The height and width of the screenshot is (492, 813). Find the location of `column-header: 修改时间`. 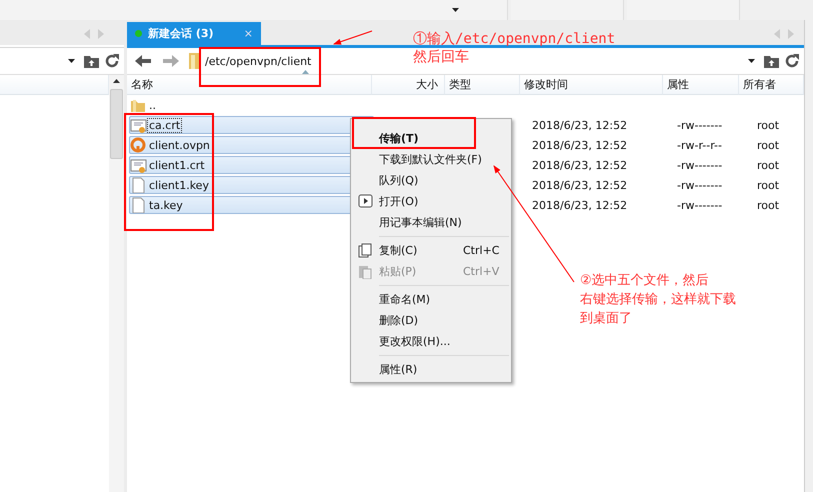

column-header: 修改时间 is located at coordinates (591, 85).